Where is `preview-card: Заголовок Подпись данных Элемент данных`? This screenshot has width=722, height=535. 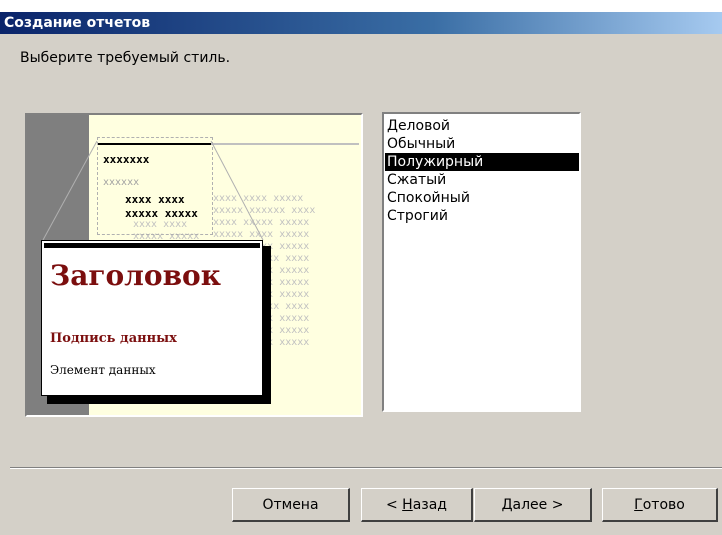 preview-card: Заголовок Подпись данных Элемент данных is located at coordinates (152, 318).